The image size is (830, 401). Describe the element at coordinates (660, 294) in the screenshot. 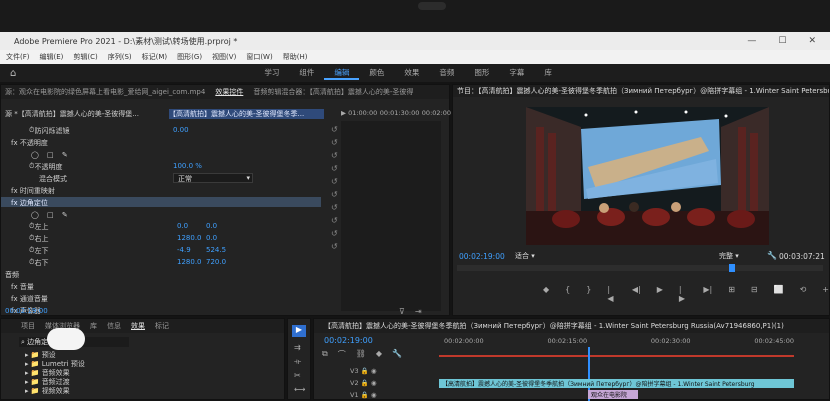

I see `play-button: ▶` at that location.